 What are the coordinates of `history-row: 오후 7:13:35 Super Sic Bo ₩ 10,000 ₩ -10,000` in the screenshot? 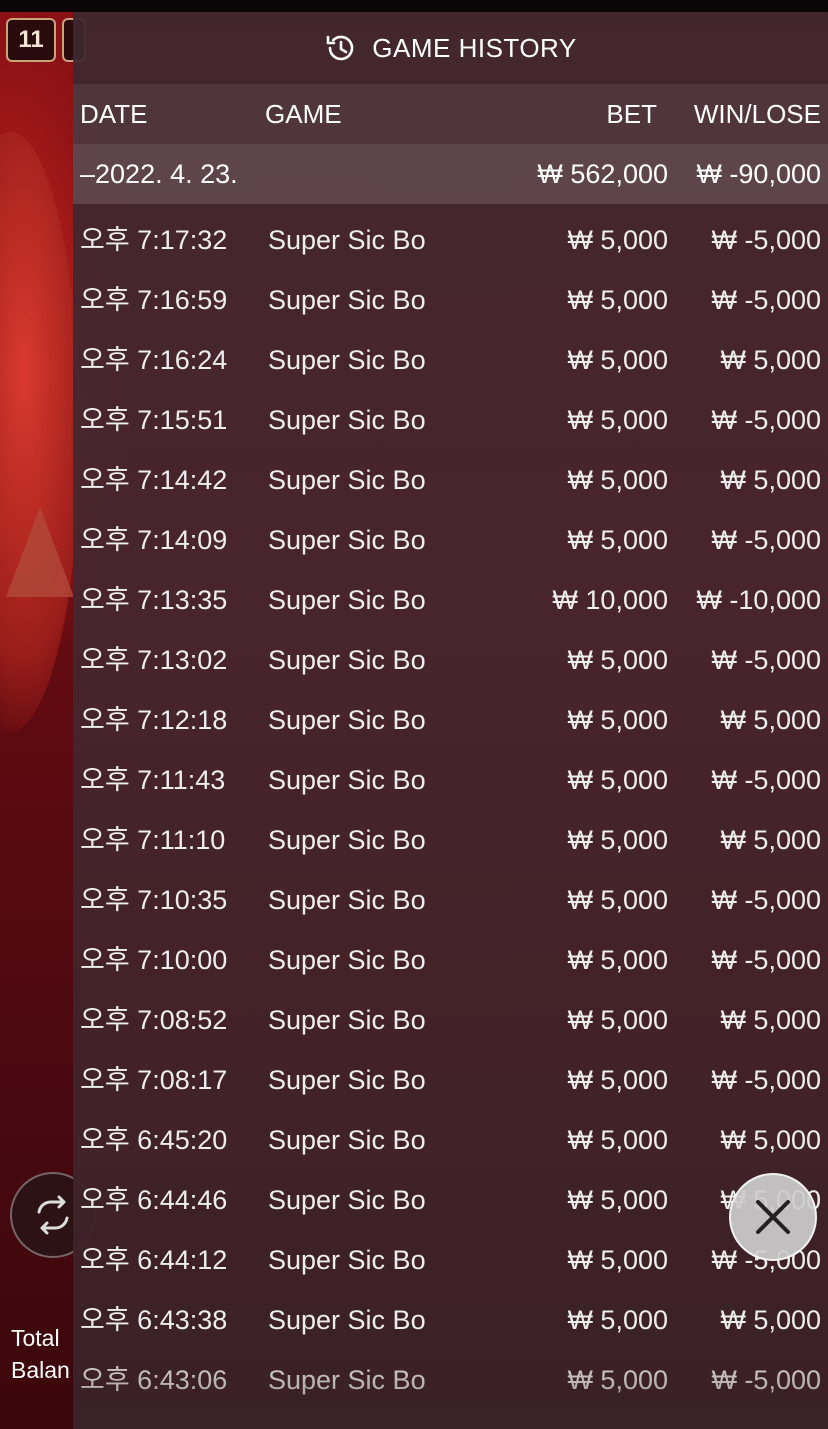 It's located at (450, 600).